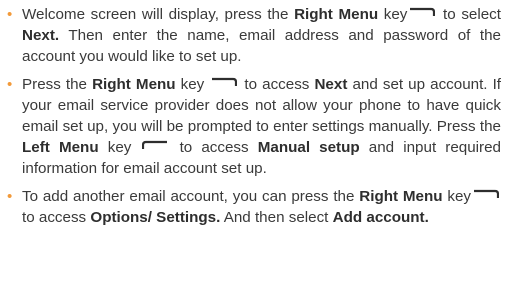 Image resolution: width=505 pixels, height=282 pixels. Describe the element at coordinates (276, 217) in the screenshot. I see `text: And then select` at that location.